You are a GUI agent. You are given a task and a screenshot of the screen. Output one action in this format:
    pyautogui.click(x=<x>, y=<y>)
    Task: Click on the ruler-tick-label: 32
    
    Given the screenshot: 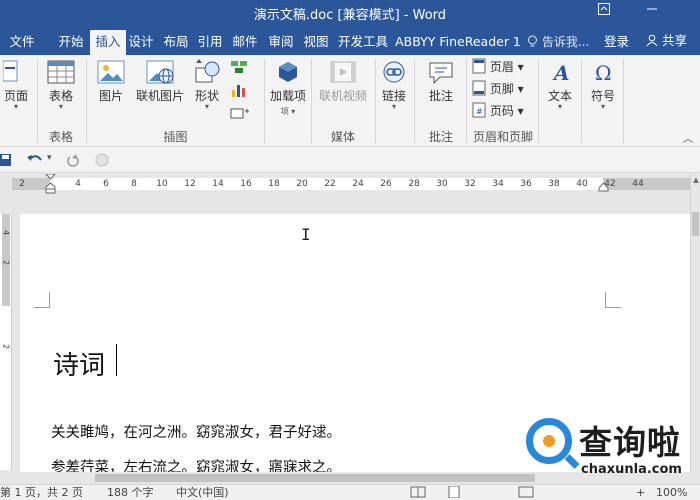 What is the action you would take?
    pyautogui.click(x=470, y=184)
    